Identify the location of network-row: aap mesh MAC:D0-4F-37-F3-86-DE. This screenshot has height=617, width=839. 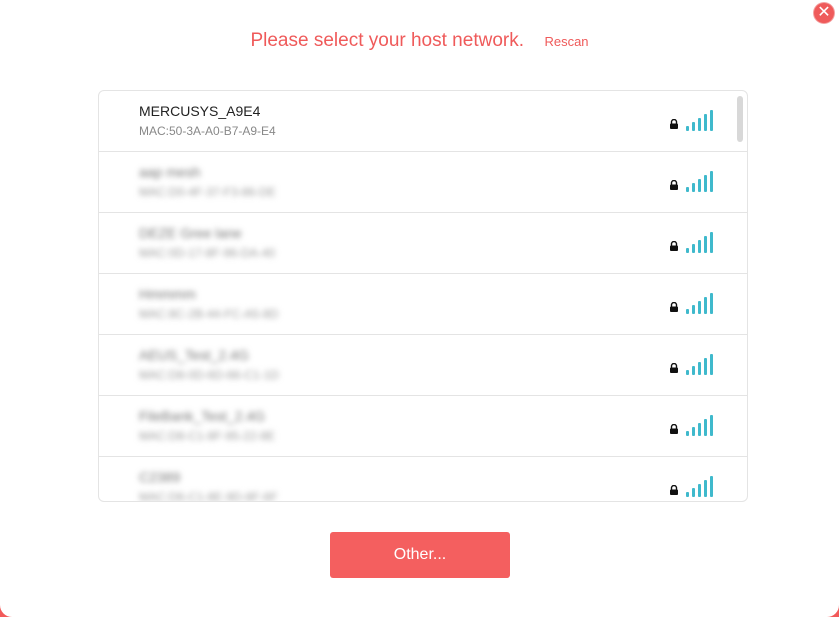
(423, 182).